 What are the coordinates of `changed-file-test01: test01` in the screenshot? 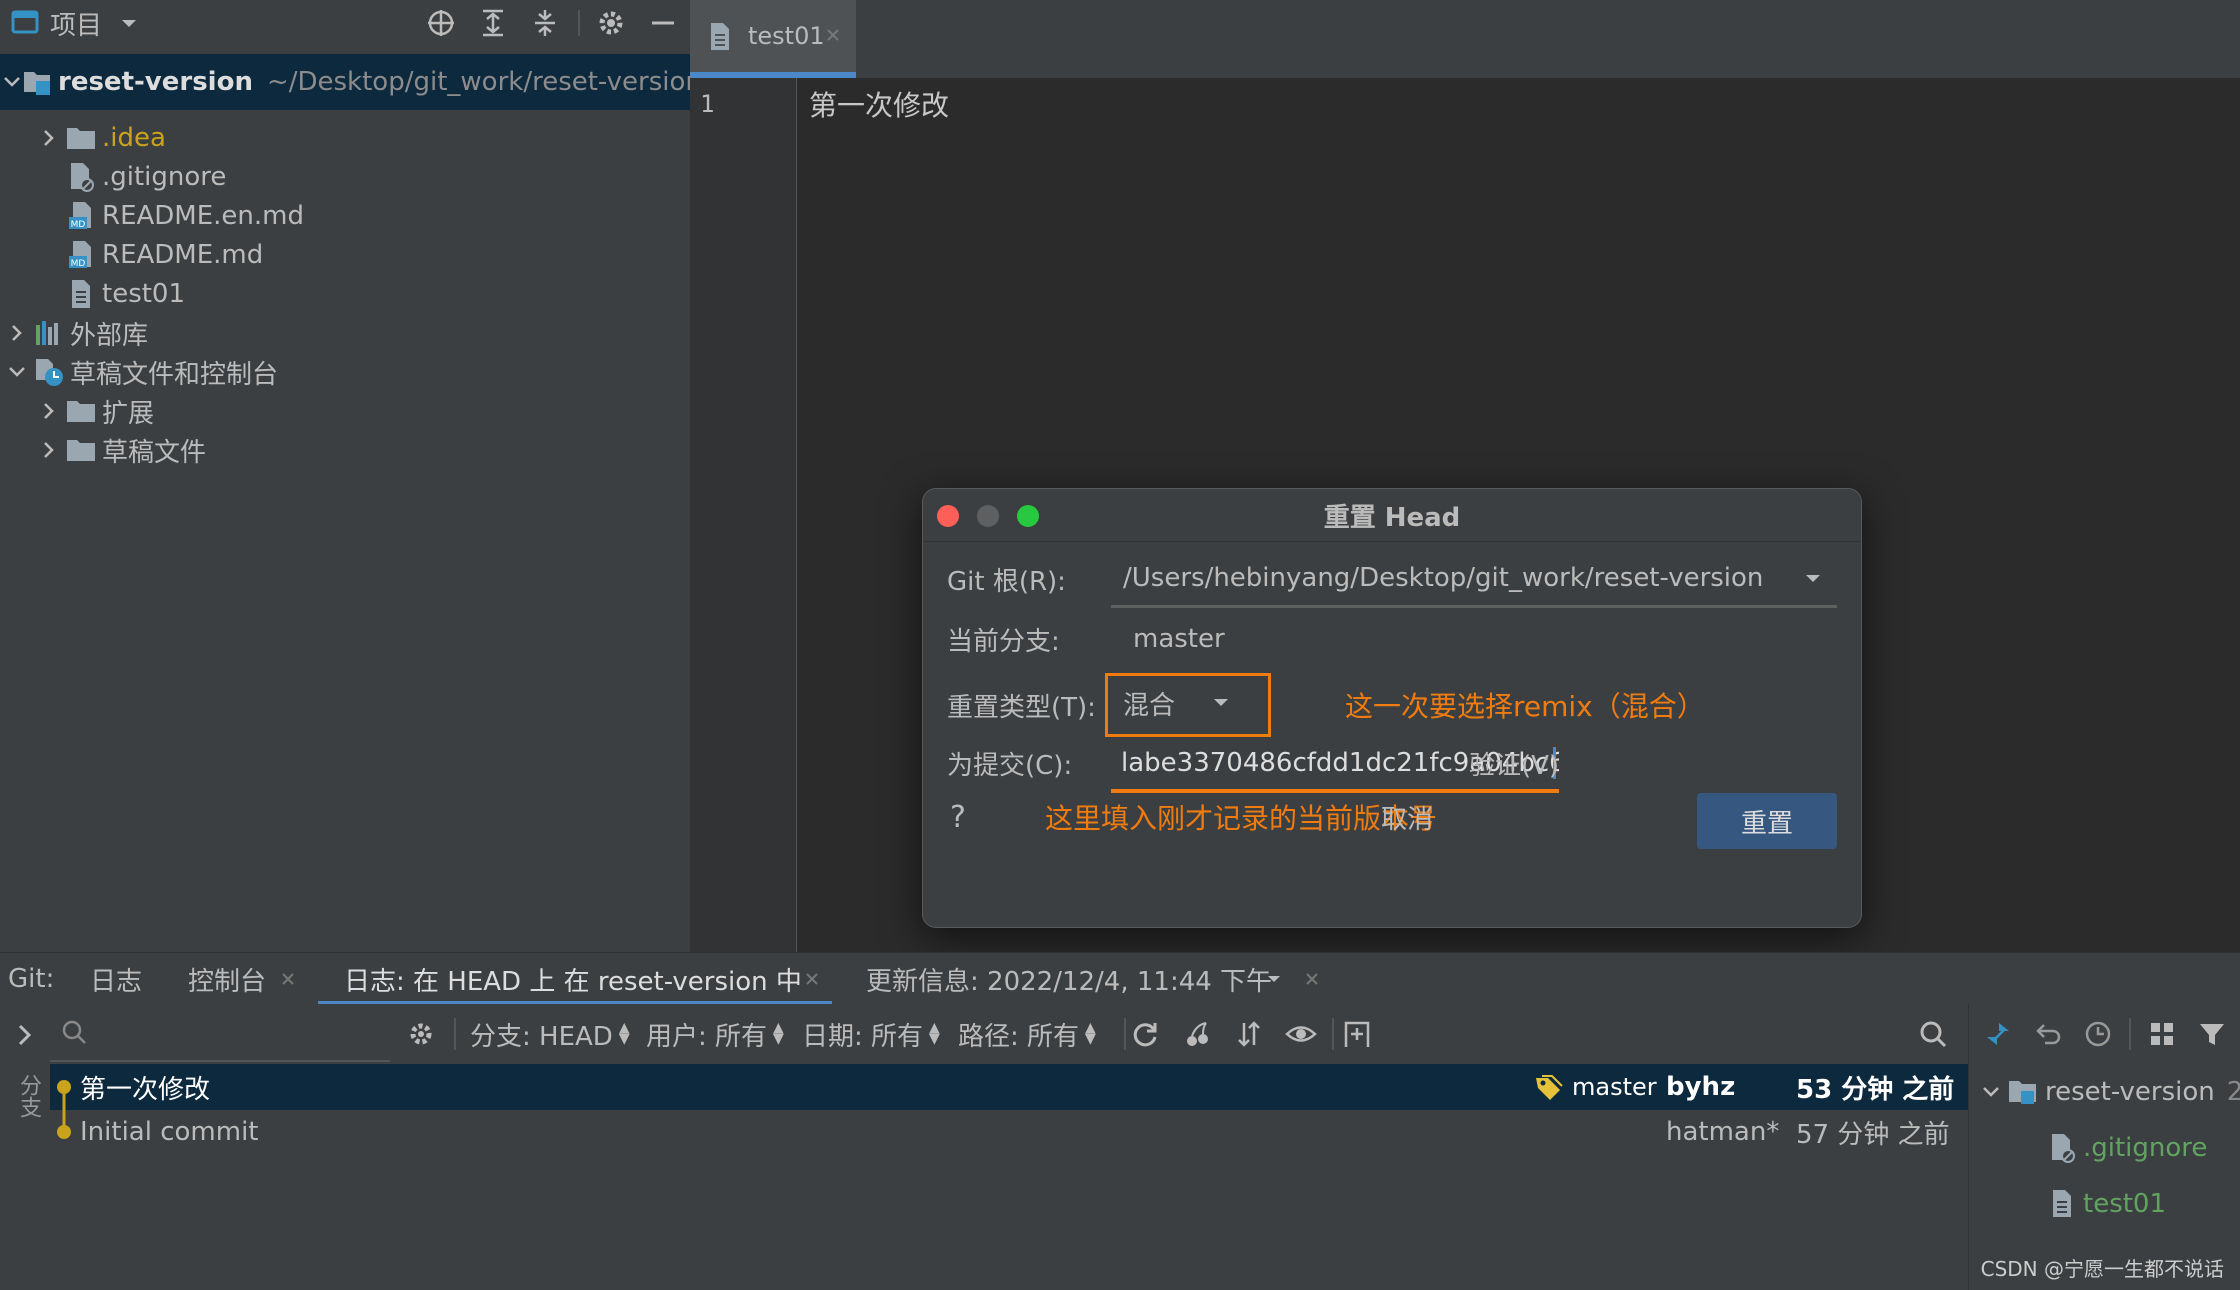 It's located at (2105, 1204).